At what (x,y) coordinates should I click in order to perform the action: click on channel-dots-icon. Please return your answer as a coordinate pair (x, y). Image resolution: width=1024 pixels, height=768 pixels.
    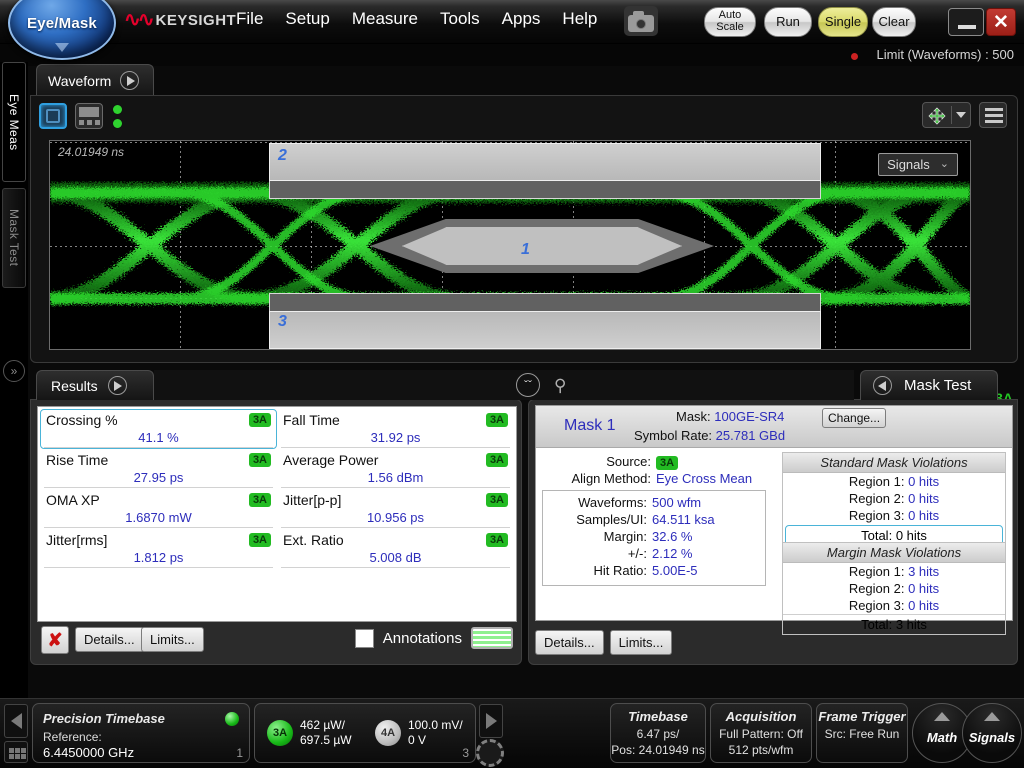
    Looking at the image, I should click on (117, 119).